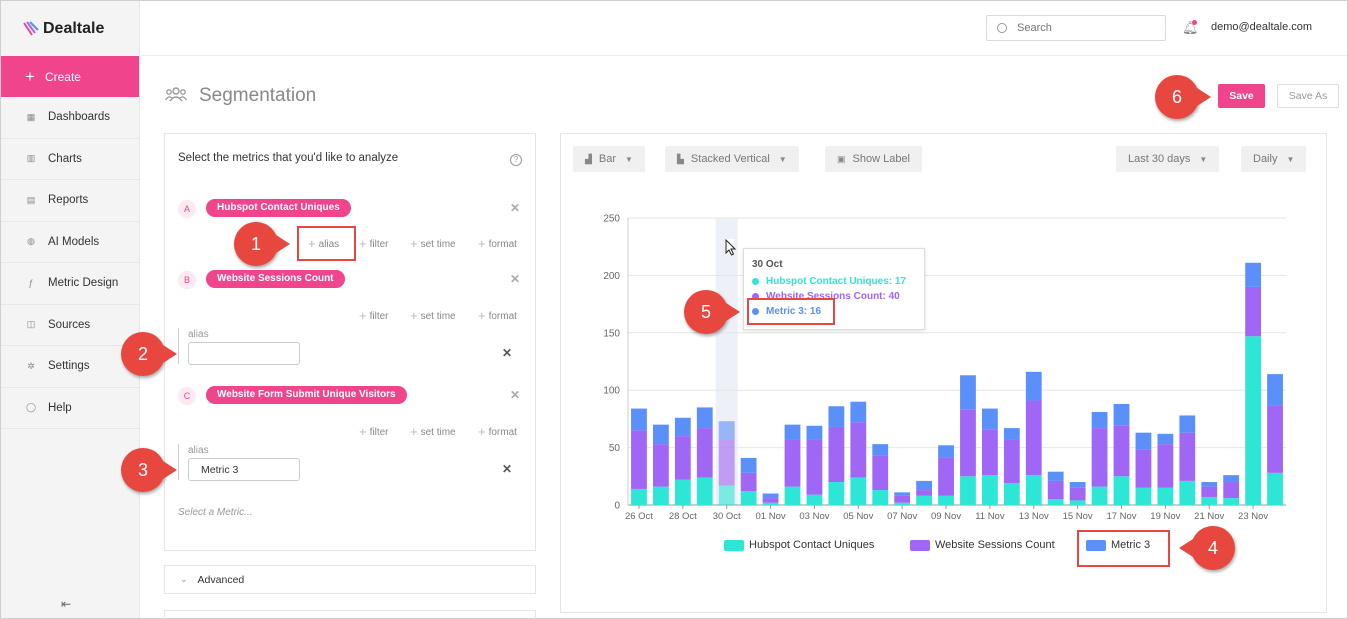  I want to click on mouse-cursor-icon, so click(731, 247).